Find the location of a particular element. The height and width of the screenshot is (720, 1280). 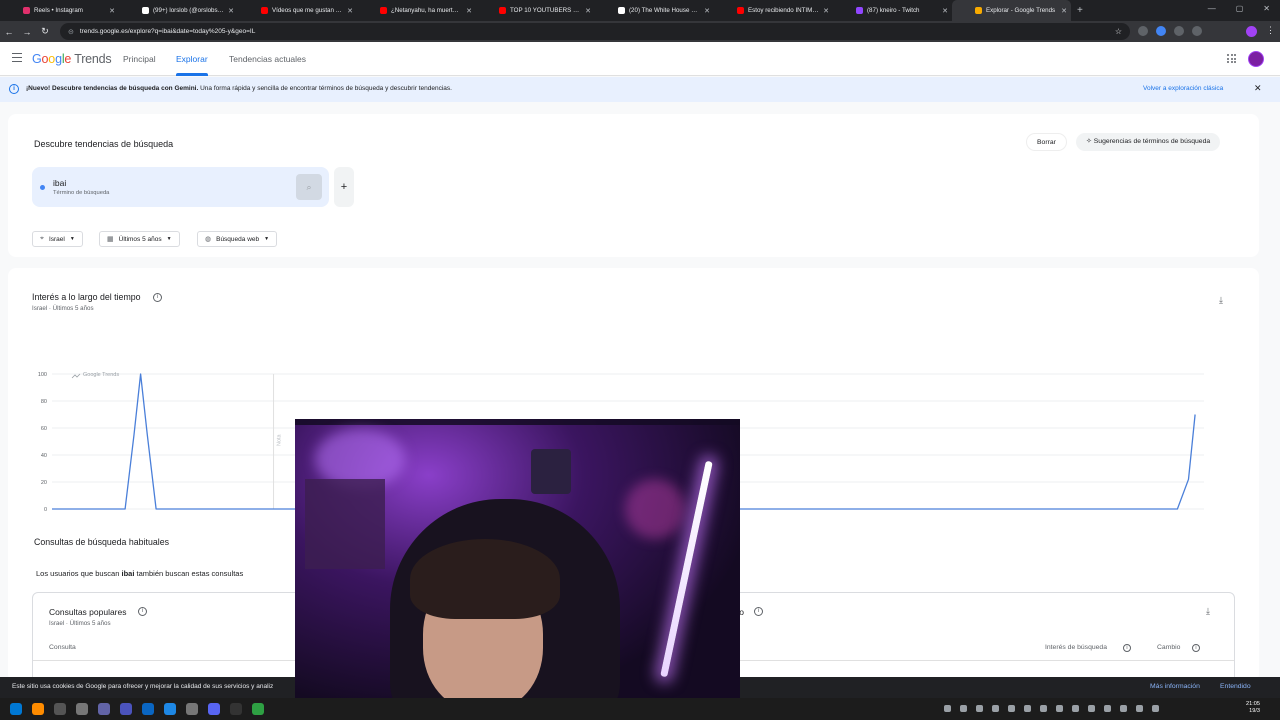

cookie-accept-button: Entendido is located at coordinates (1235, 686).